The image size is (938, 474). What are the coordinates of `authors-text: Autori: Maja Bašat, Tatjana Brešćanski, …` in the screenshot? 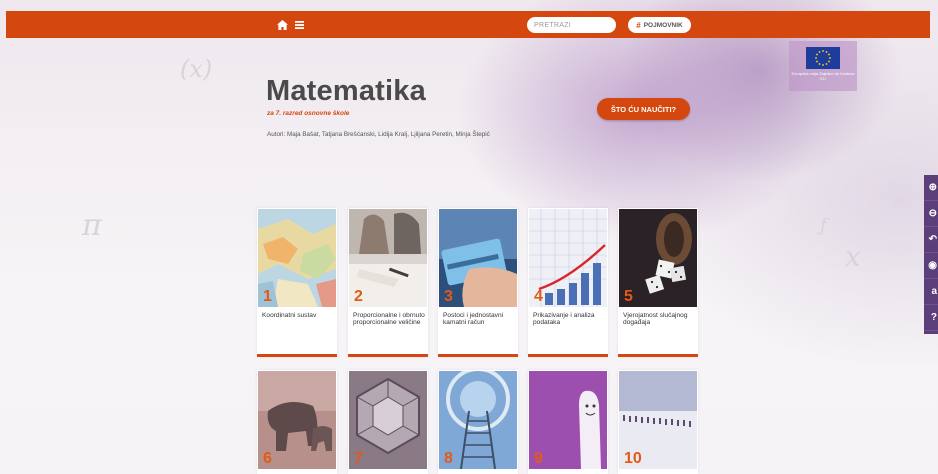 It's located at (378, 134).